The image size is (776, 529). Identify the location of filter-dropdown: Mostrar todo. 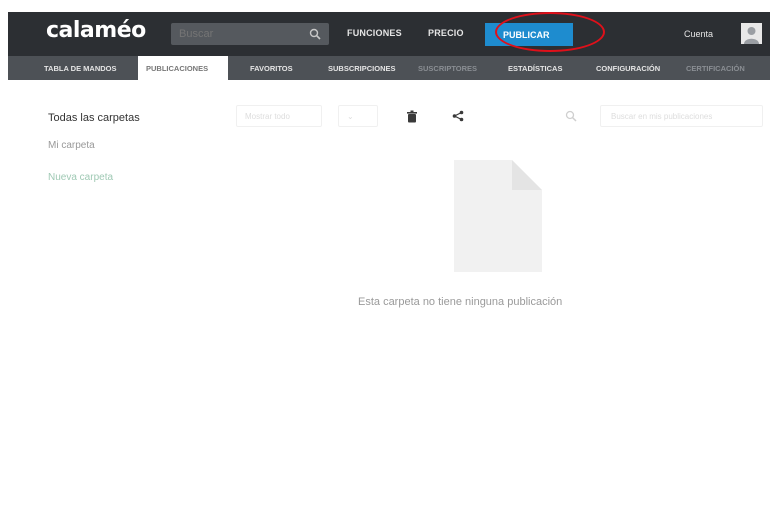
(279, 116).